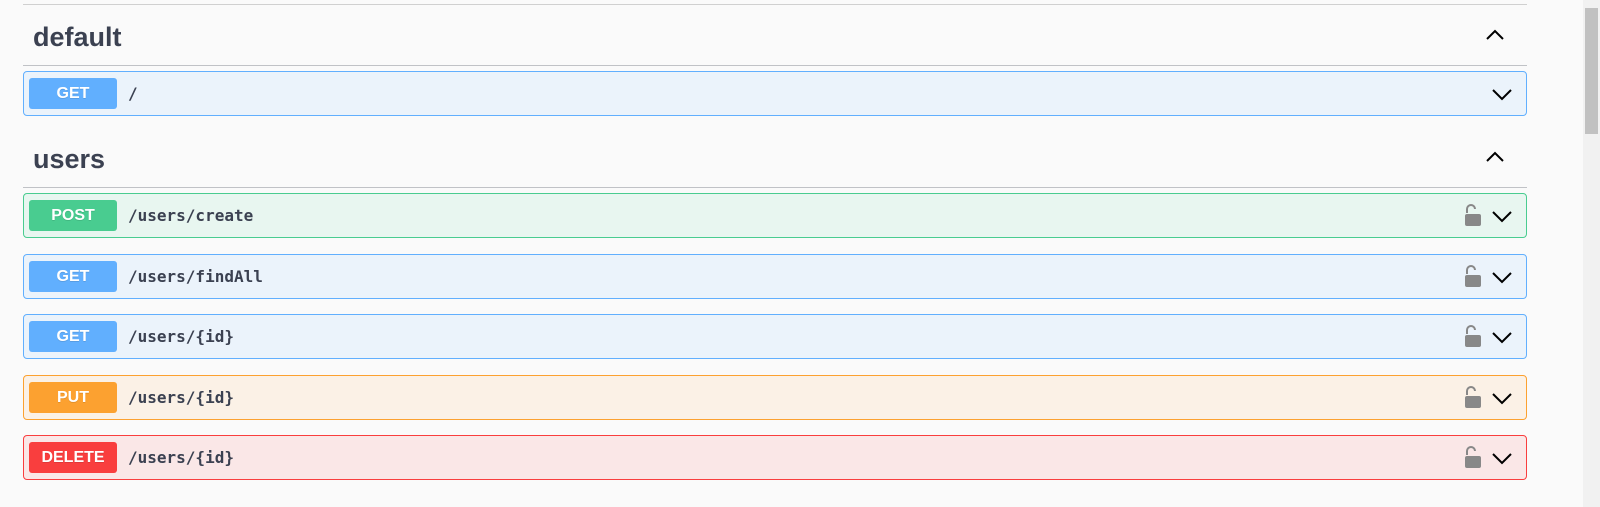 This screenshot has height=507, width=1600. What do you see at coordinates (775, 397) in the screenshot?
I see `operation-put-users-id: PUT /users/{id}` at bounding box center [775, 397].